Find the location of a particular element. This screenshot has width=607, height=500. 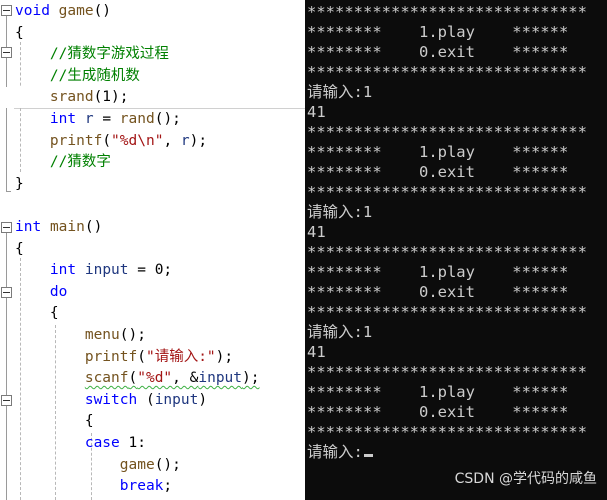

code-line: } is located at coordinates (152, 184).